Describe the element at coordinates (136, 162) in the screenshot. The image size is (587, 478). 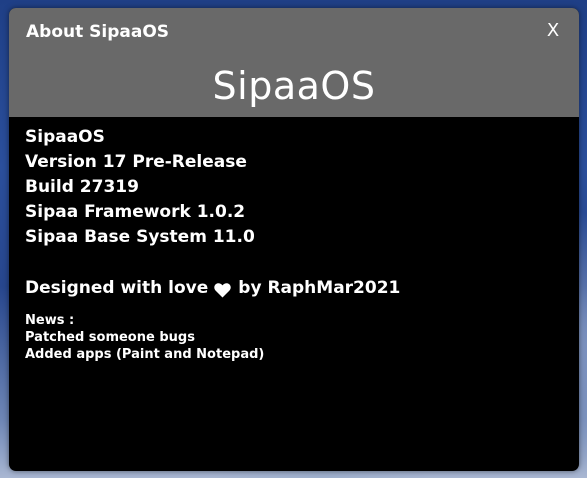
I see `os-version: Version 17 Pre-Release` at that location.